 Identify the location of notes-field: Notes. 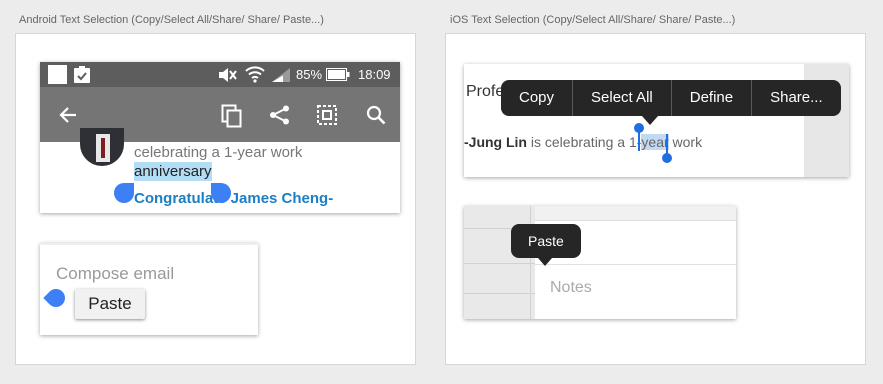
(571, 288).